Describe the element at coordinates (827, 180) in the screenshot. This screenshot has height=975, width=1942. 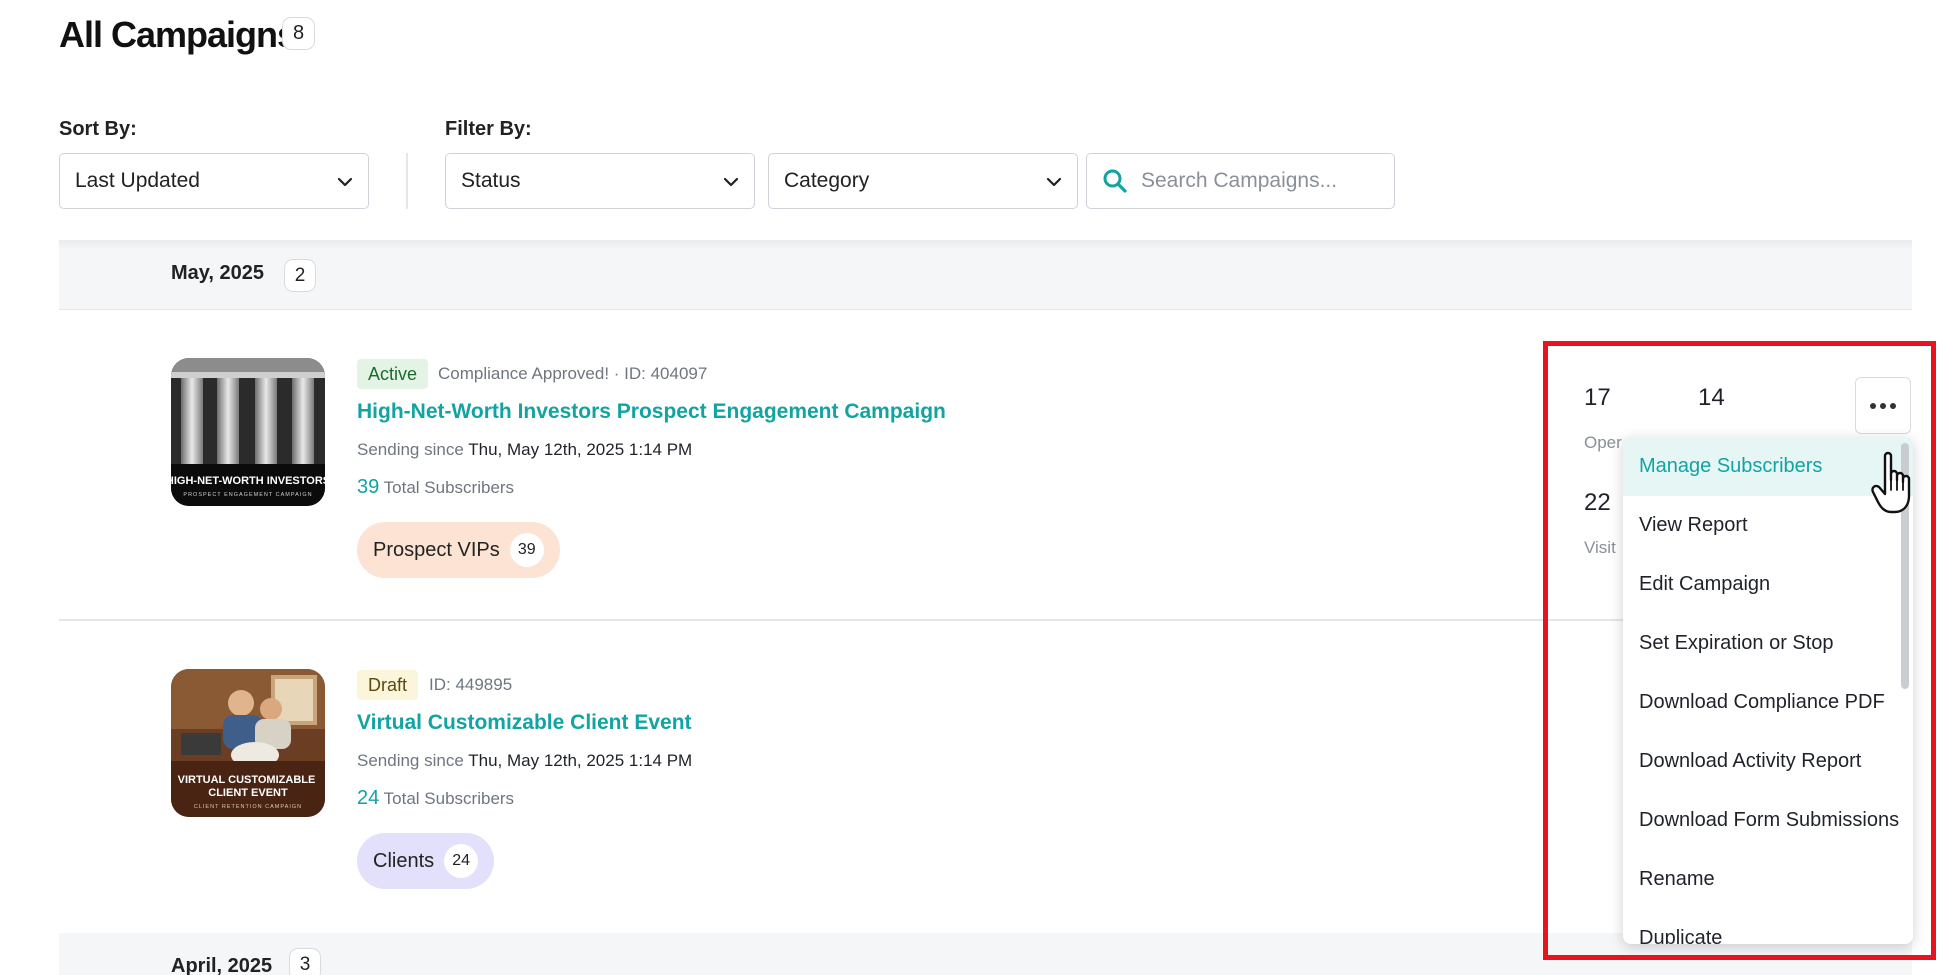
I see `category-select-value: Category` at that location.